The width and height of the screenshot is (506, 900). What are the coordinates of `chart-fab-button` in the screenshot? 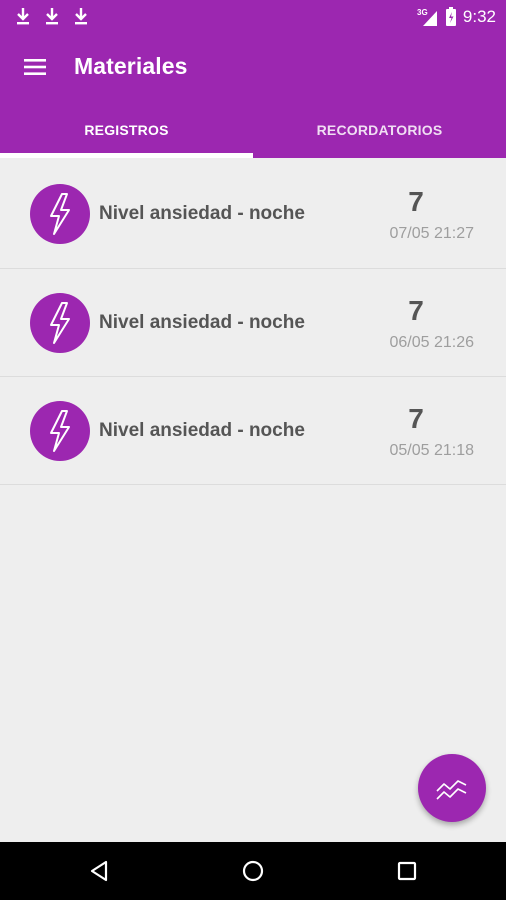 It's located at (452, 788).